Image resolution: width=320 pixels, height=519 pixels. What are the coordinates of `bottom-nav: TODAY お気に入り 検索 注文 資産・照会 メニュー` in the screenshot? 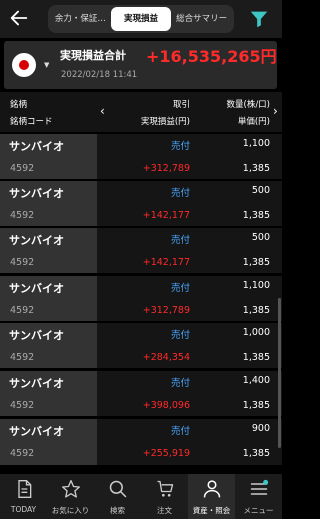 It's located at (141, 496).